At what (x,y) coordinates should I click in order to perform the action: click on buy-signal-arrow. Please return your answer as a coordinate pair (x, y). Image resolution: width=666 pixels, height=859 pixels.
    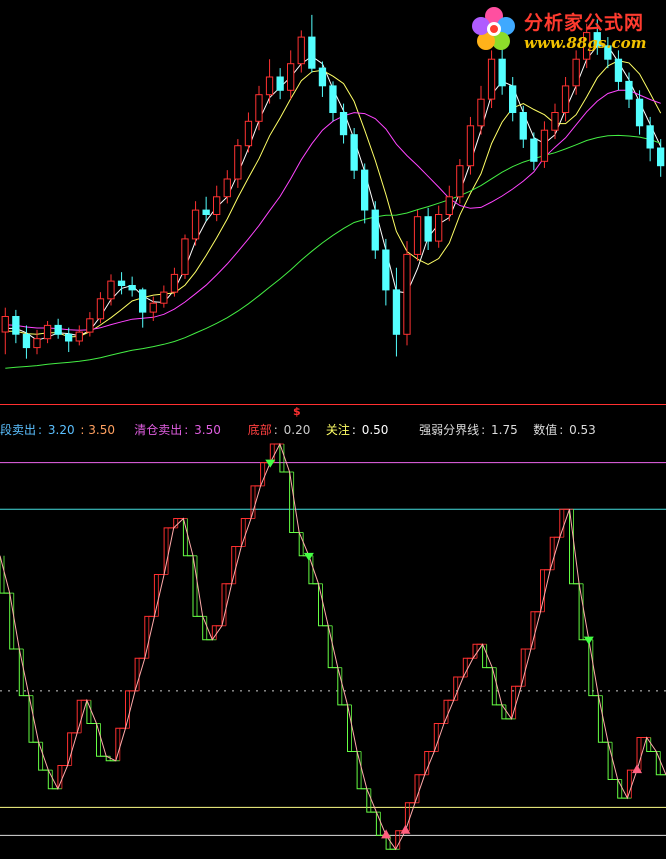
    Looking at the image, I should click on (386, 834).